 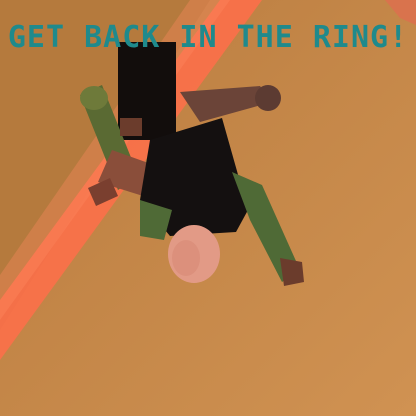 I want to click on character-left-shoulder, so click(x=94, y=98).